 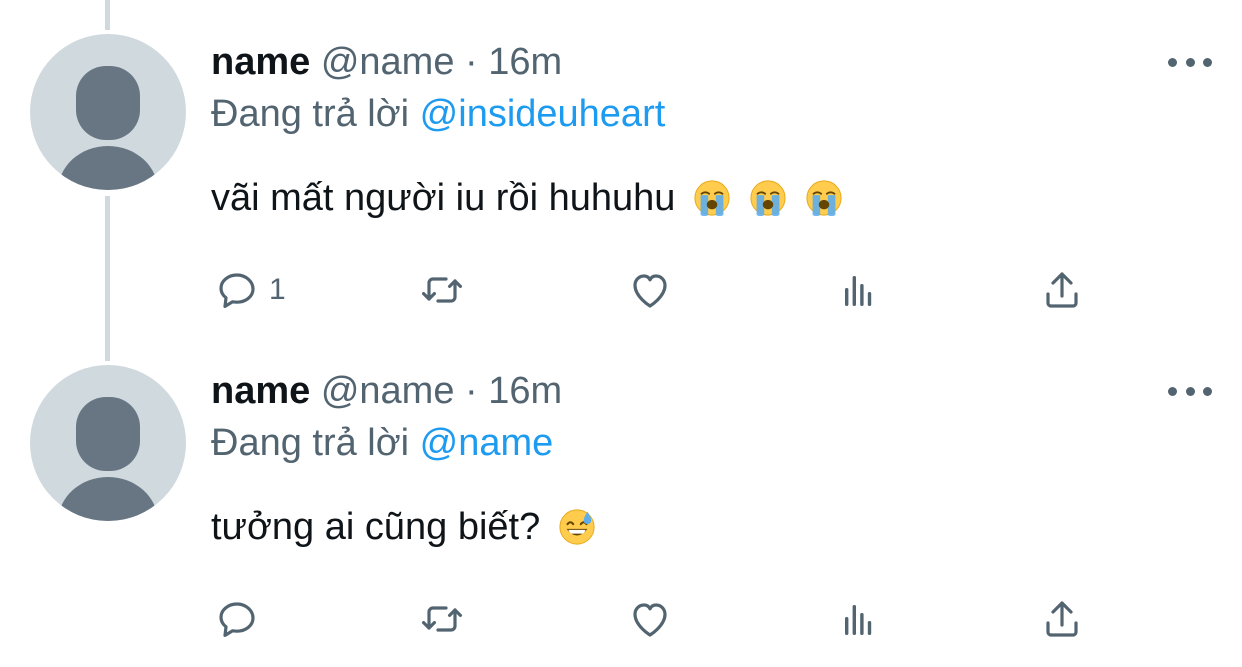 I want to click on reply-button: 1, so click(x=249, y=290).